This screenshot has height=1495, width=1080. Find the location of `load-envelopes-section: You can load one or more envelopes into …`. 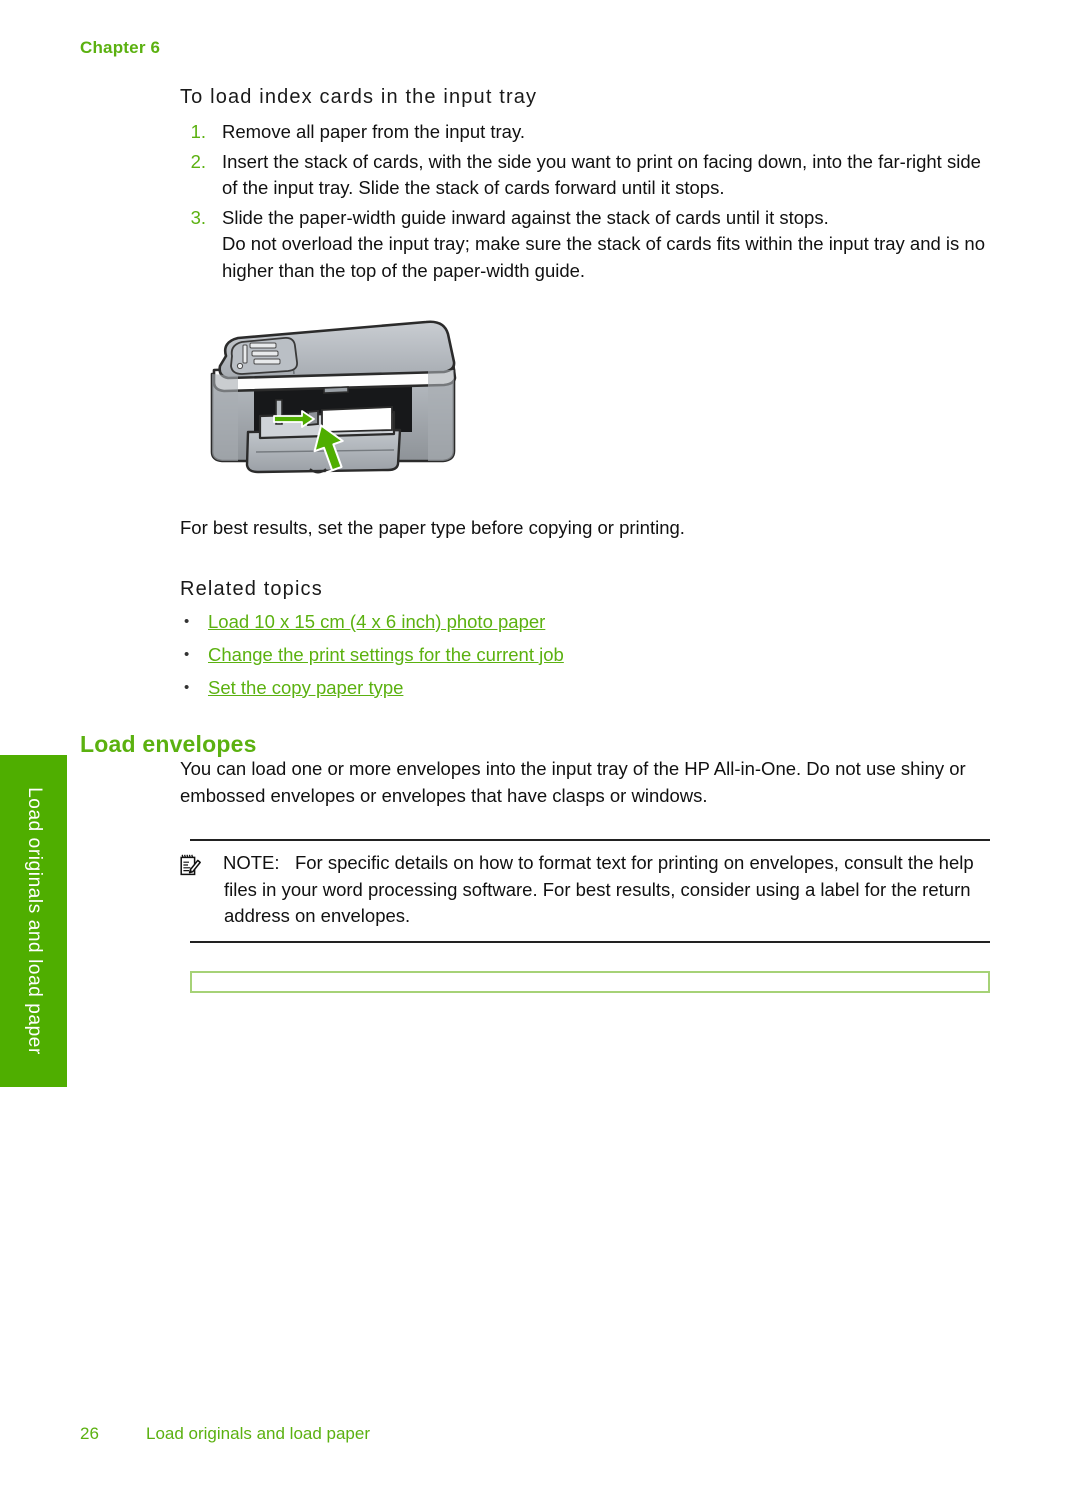

load-envelopes-section: You can load one or more envelopes into … is located at coordinates (585, 874).